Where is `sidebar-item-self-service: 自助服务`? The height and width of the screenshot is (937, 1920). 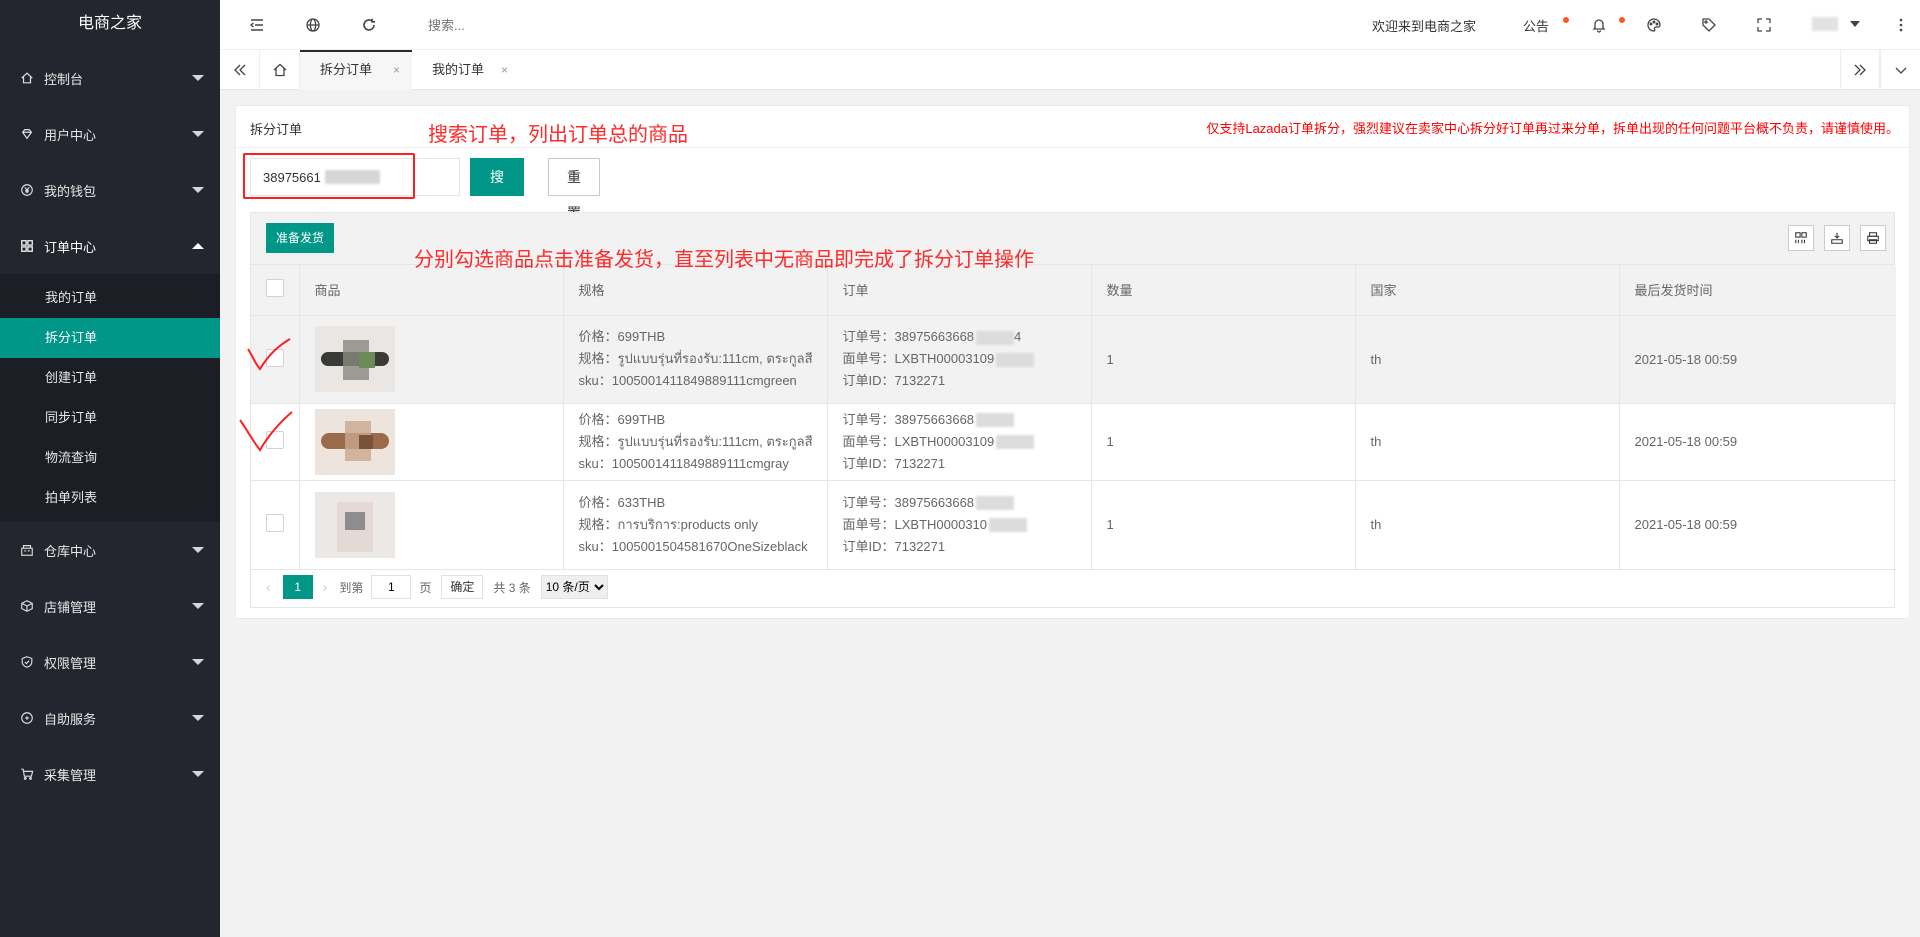
sidebar-item-self-service: 自助服务 is located at coordinates (110, 718).